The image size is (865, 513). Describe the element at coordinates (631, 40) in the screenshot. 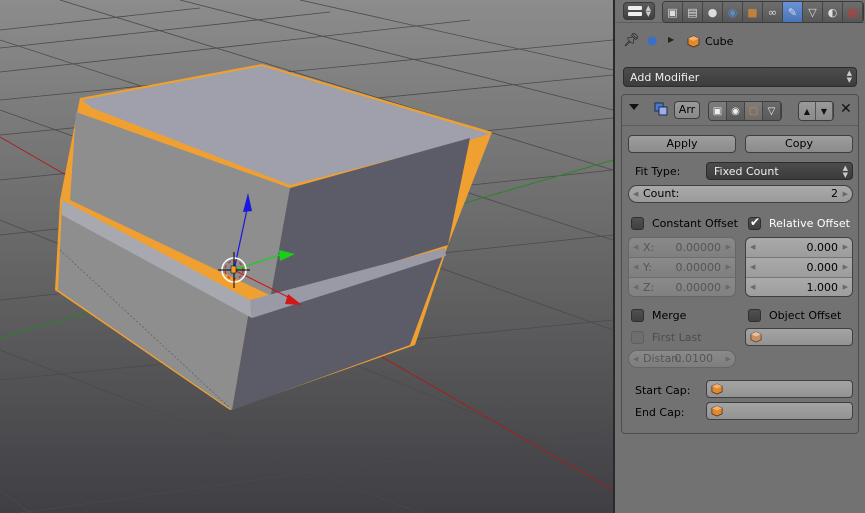

I see `pin-icon: 📌︎` at that location.